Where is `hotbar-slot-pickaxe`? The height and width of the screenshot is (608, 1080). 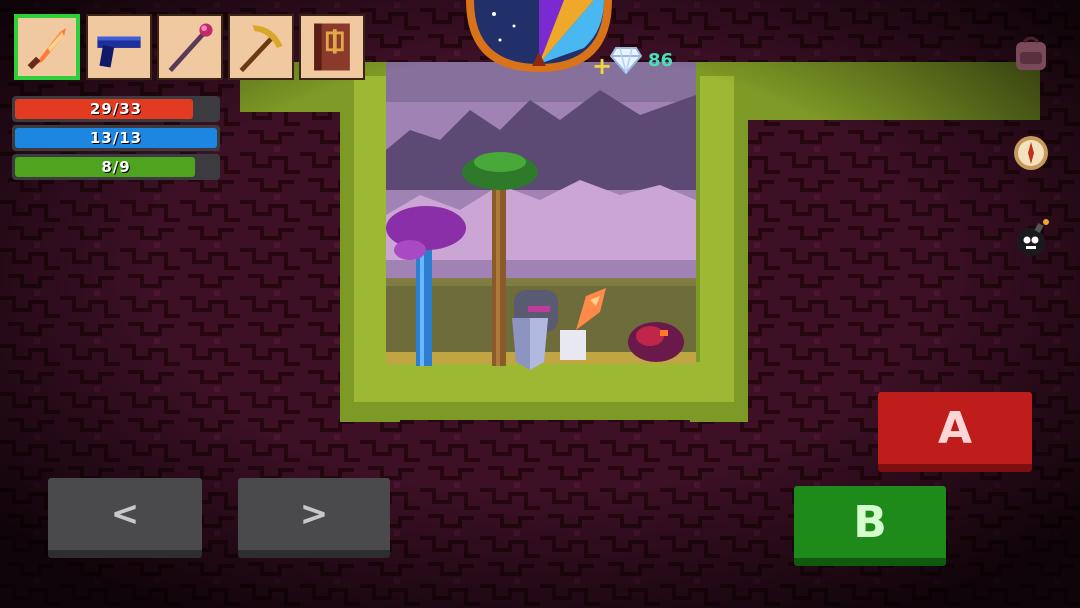
hotbar-slot-pickaxe is located at coordinates (261, 47).